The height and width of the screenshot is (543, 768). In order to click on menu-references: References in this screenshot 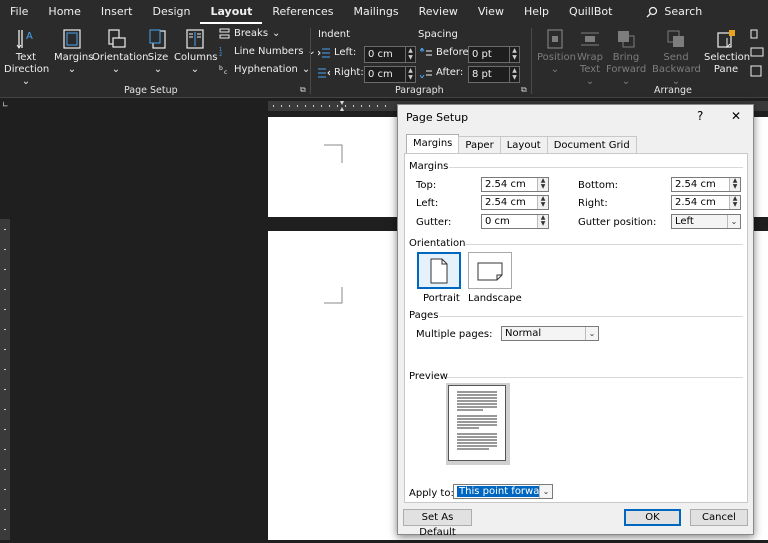, I will do `click(302, 12)`.